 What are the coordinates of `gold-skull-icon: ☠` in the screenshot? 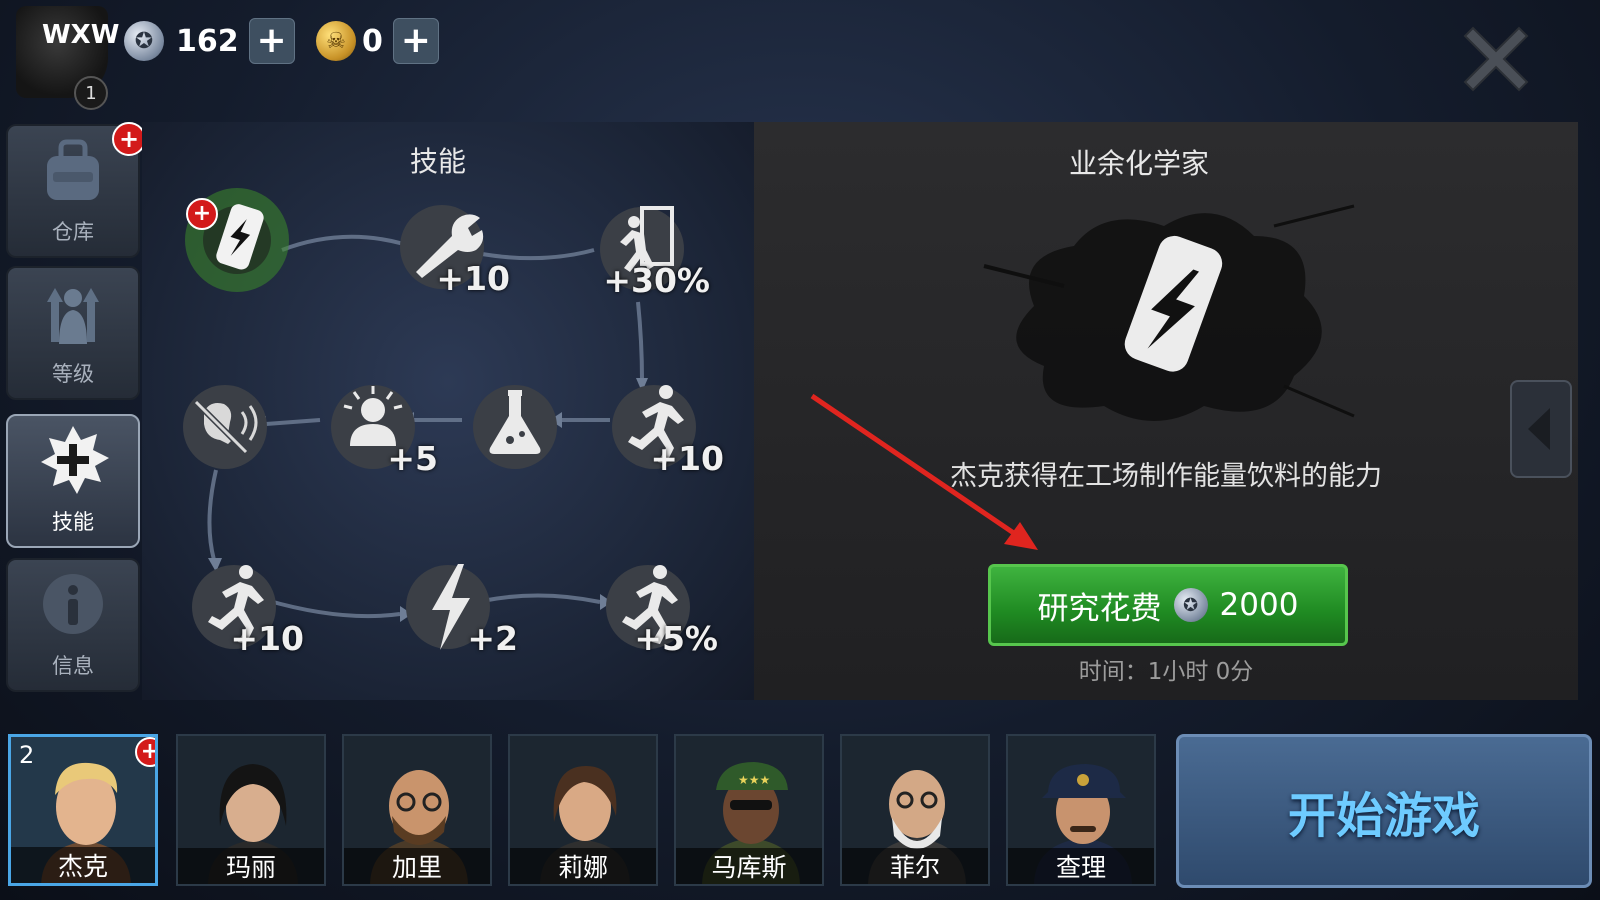 It's located at (336, 41).